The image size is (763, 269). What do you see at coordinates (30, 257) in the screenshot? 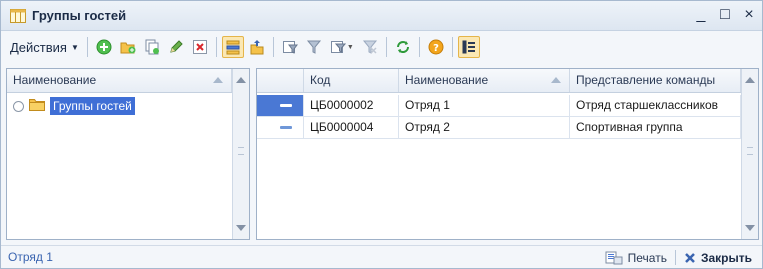
I see `status-text: Отряд 1` at bounding box center [30, 257].